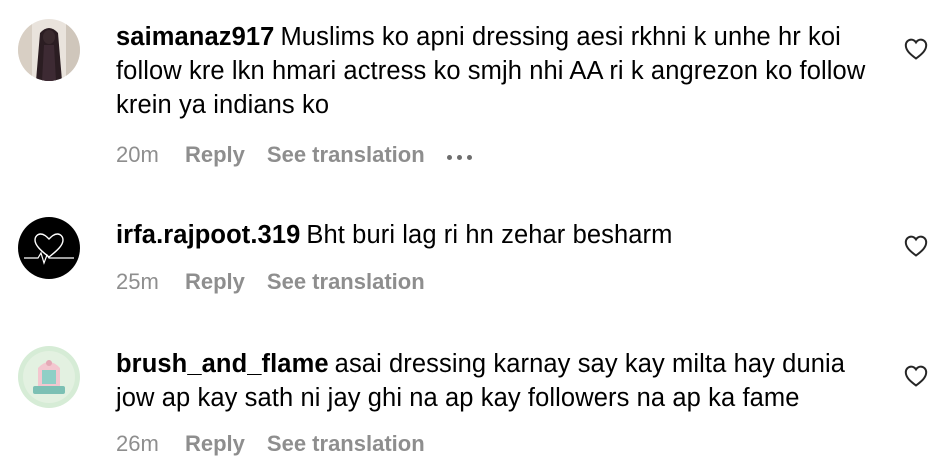 The width and height of the screenshot is (940, 471). I want to click on comment-meta: 20m Reply See translation, so click(296, 155).